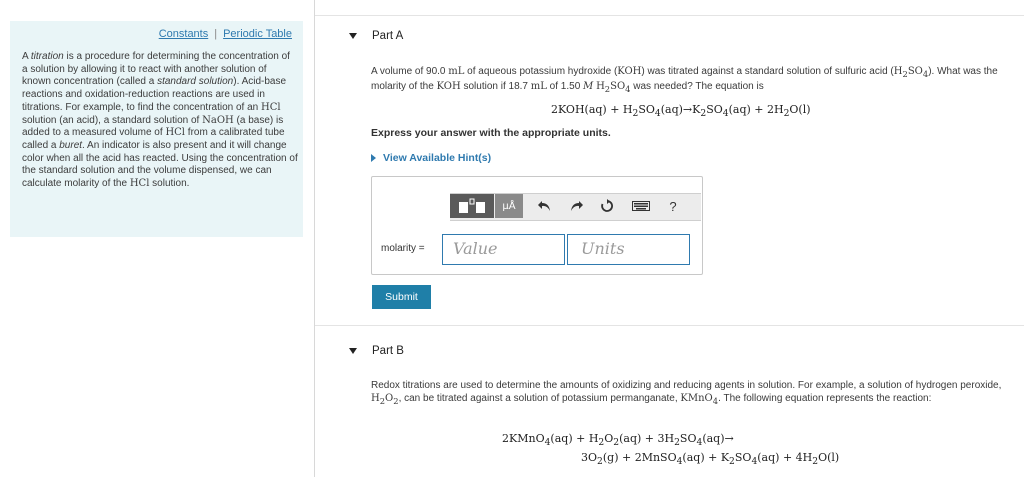  Describe the element at coordinates (373, 158) in the screenshot. I see `expand-triangle-icon` at that location.